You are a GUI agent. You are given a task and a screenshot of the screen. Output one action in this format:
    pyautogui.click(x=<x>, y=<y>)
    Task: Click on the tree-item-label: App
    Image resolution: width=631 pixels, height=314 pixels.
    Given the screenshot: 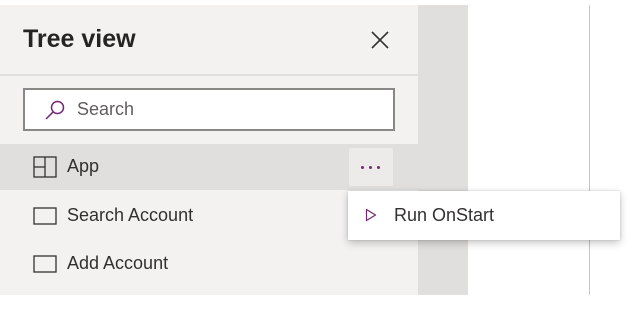 What is the action you would take?
    pyautogui.click(x=83, y=166)
    